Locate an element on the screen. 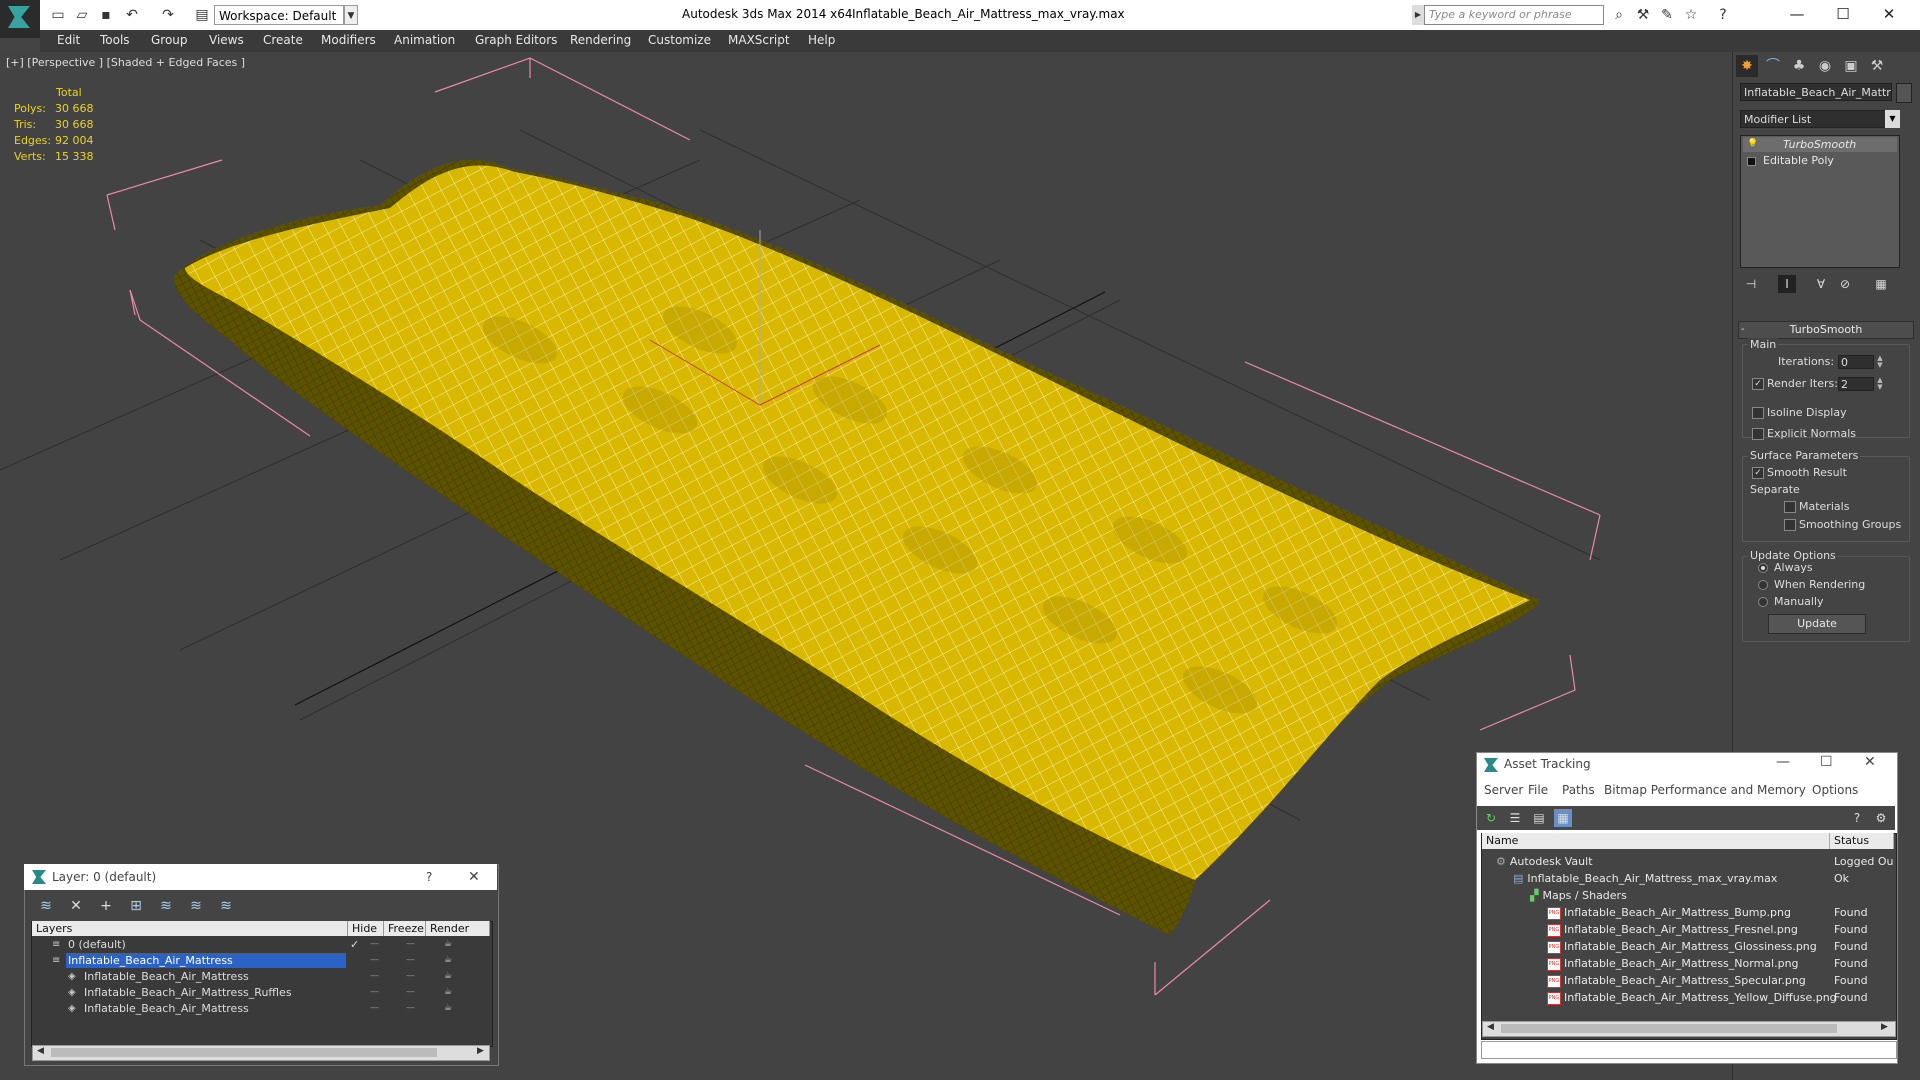 Image resolution: width=1920 pixels, height=1080 pixels. layer-row: ≡ 0 (default) — — ☕ ✓ is located at coordinates (261, 944).